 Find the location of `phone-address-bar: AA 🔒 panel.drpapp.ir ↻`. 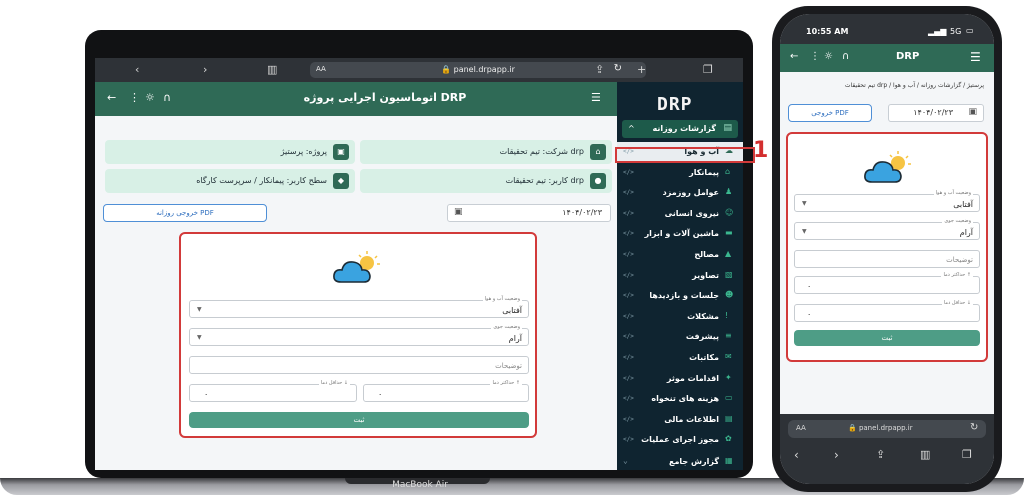

phone-address-bar: AA 🔒 panel.drpapp.ir ↻ is located at coordinates (887, 429).